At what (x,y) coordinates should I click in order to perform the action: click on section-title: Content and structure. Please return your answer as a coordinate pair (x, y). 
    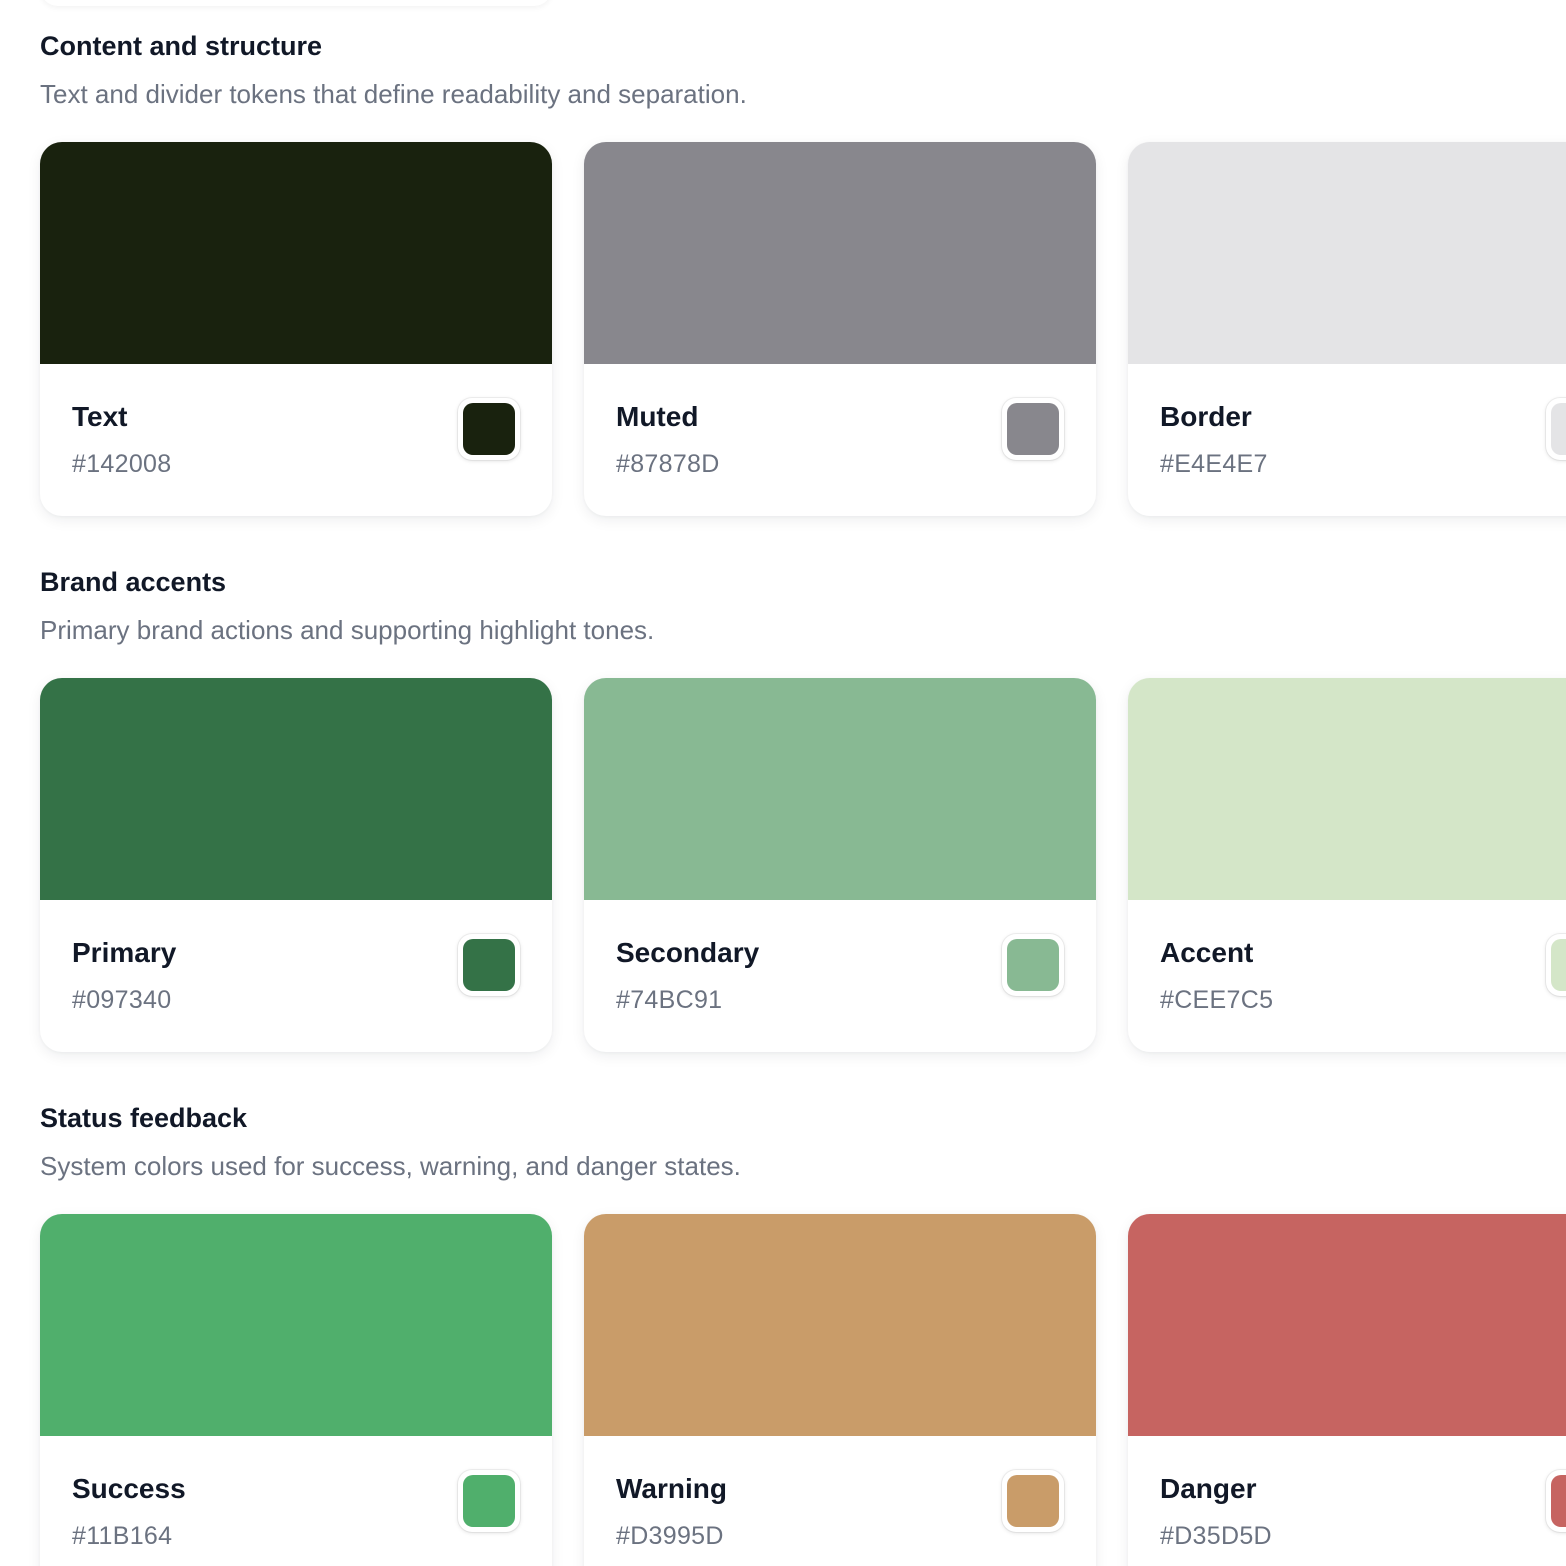
    Looking at the image, I should click on (181, 46).